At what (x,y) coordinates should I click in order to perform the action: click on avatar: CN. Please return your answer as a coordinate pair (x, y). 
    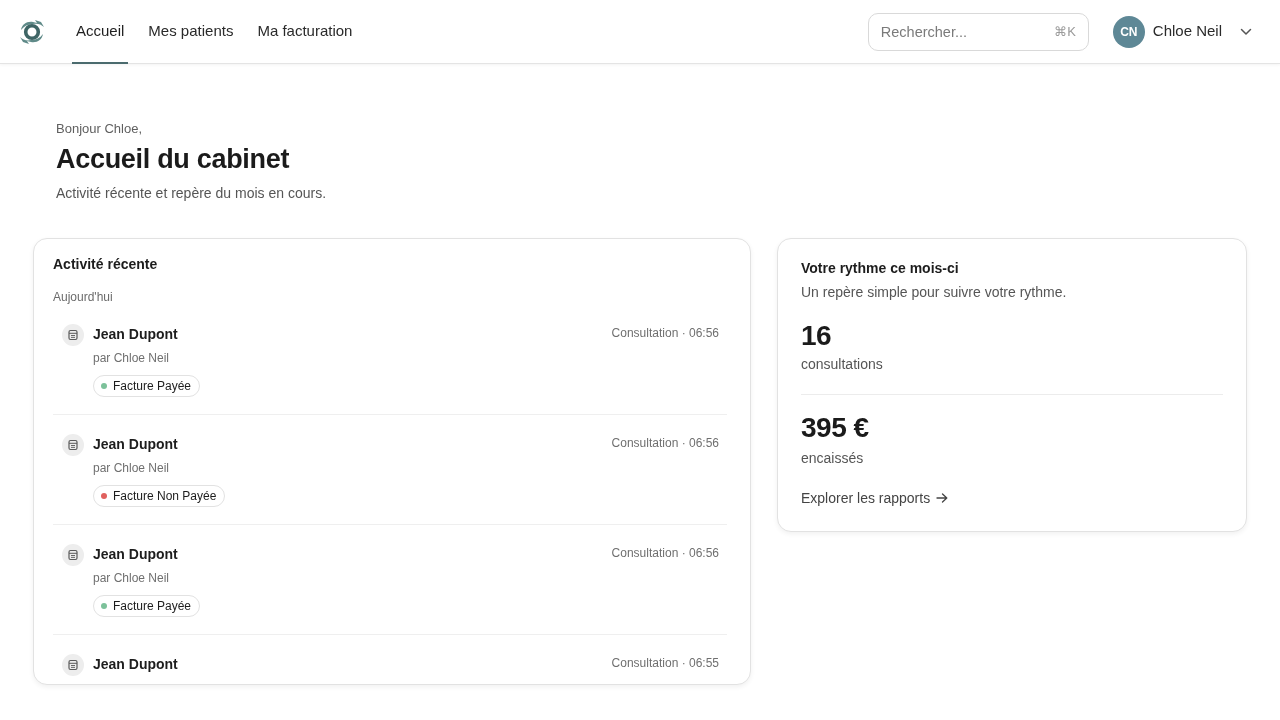
    Looking at the image, I should click on (1128, 31).